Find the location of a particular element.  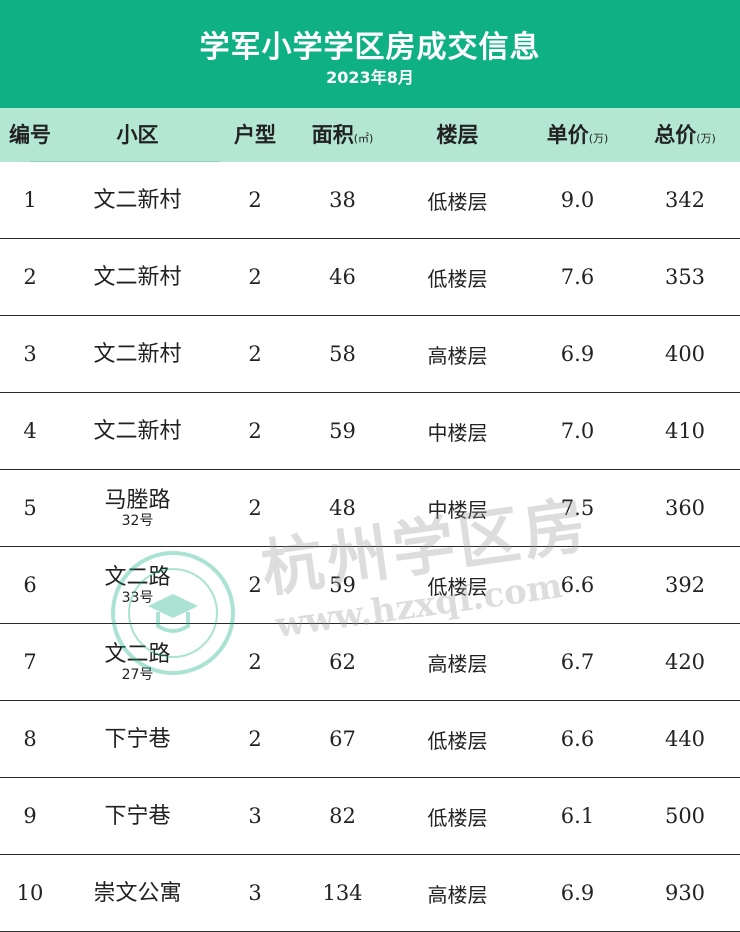

row-area: 67 is located at coordinates (342, 739).